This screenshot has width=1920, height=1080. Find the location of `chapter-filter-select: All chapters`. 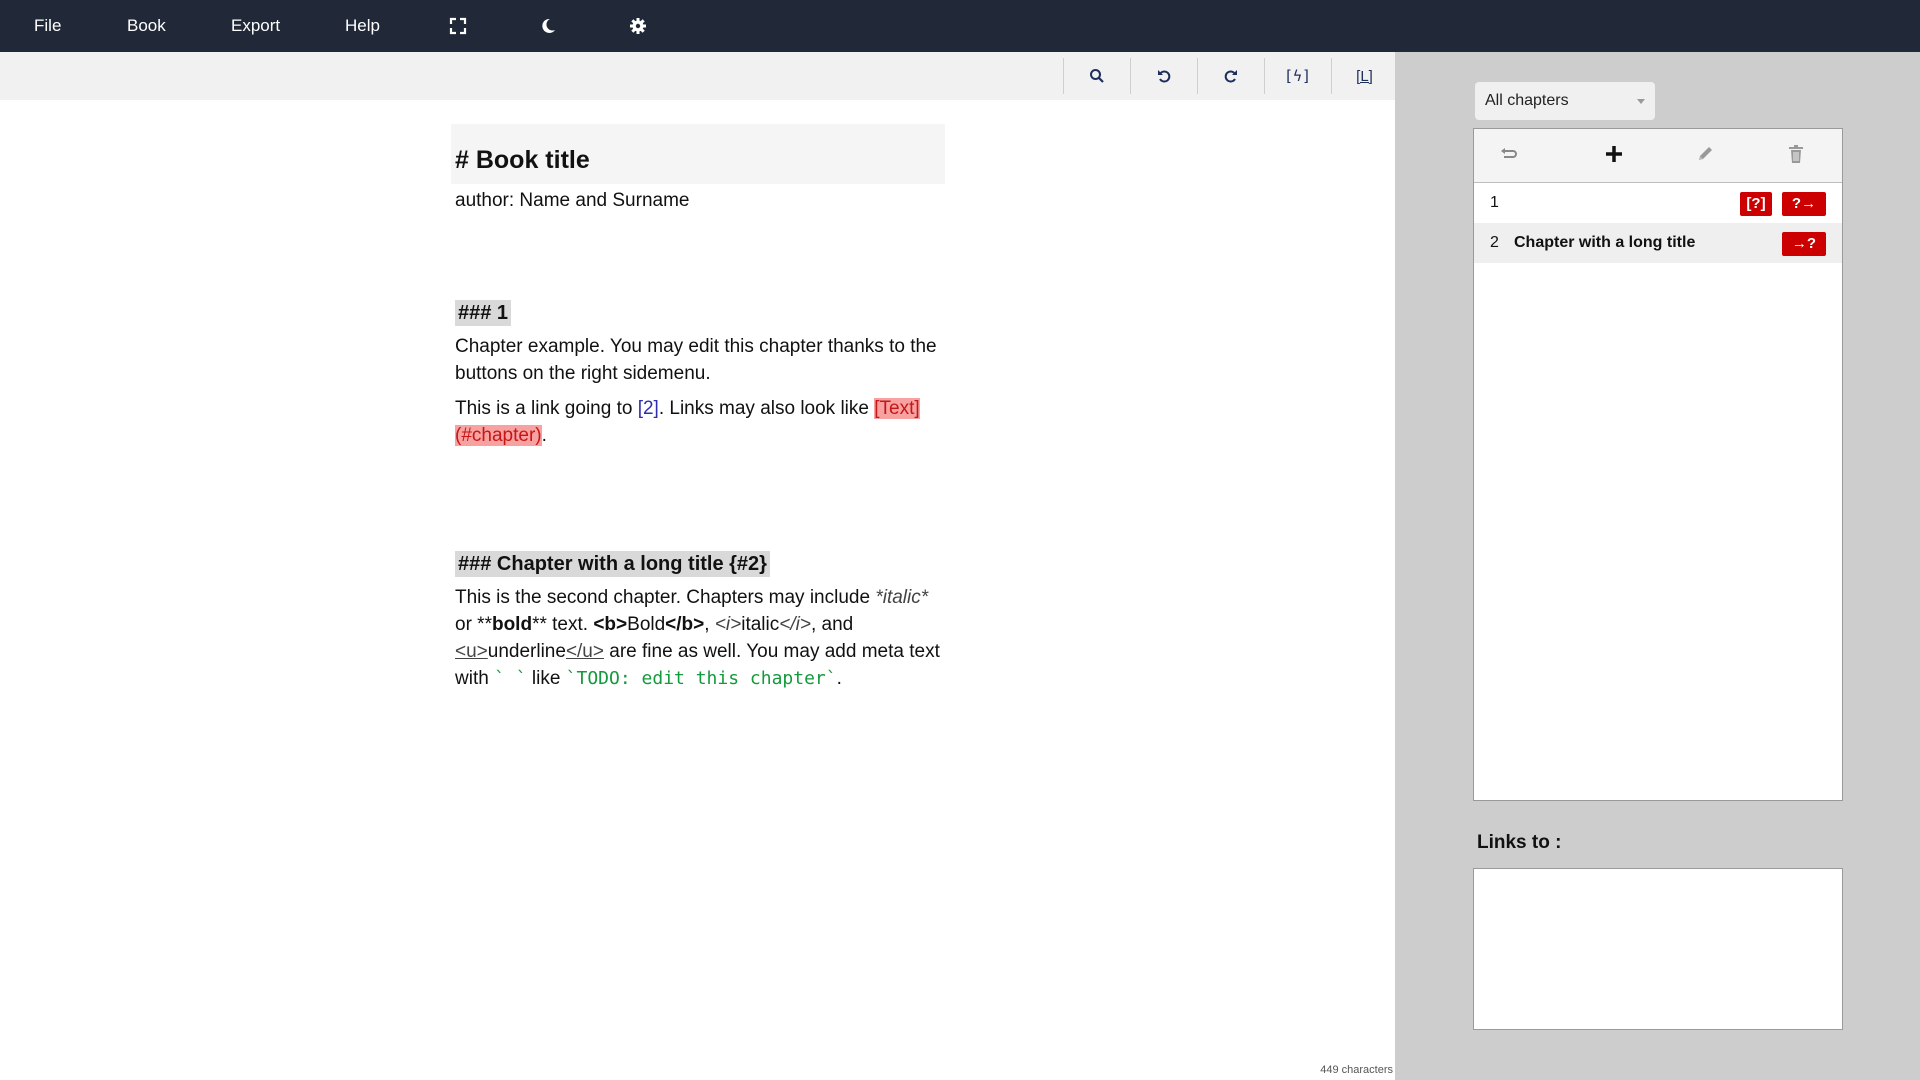

chapter-filter-select: All chapters is located at coordinates (1565, 101).